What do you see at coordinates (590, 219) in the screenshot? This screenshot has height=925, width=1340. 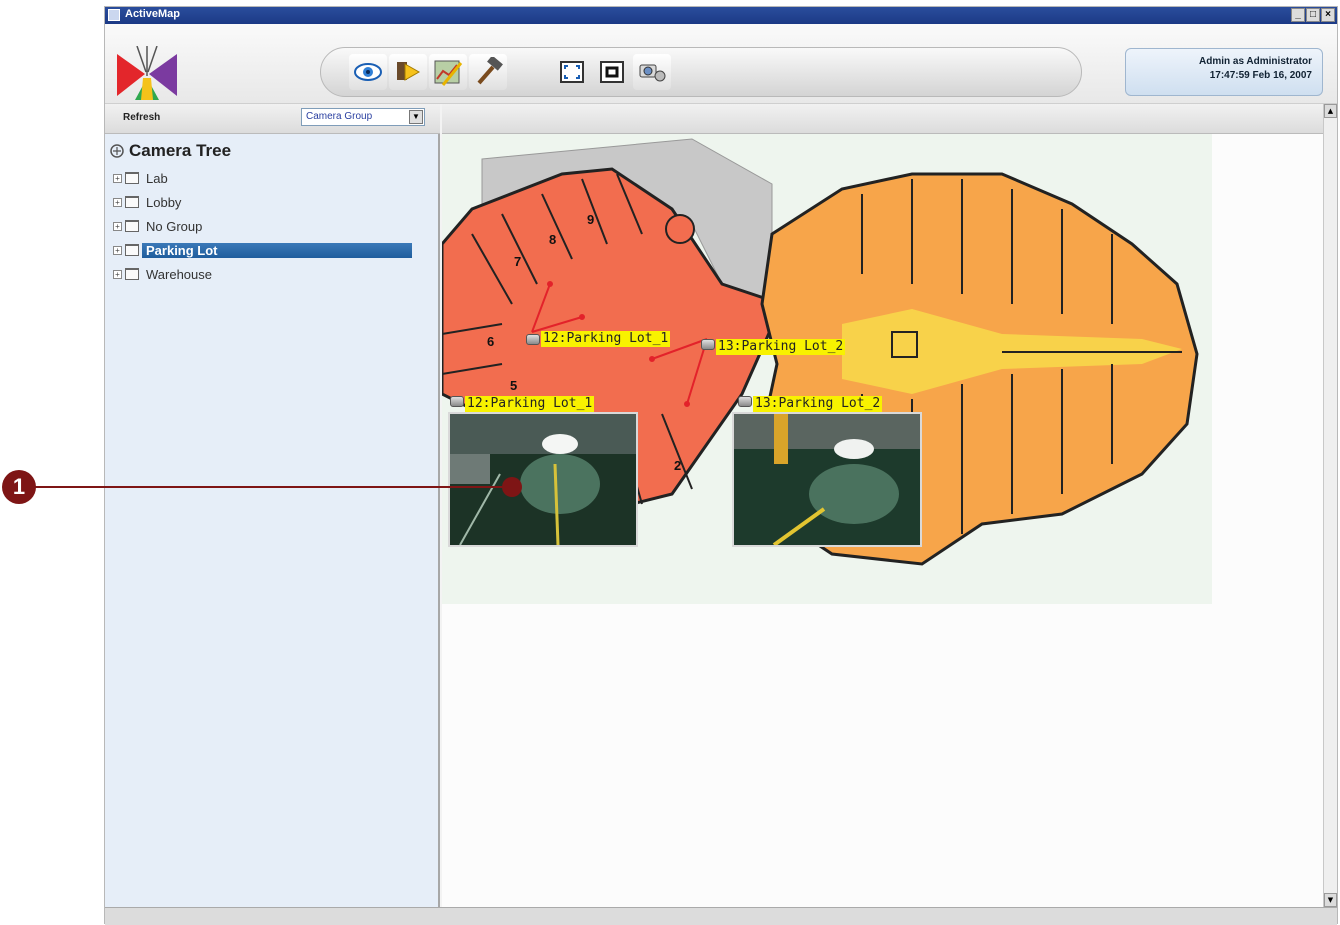 I see `space-number: 9` at bounding box center [590, 219].